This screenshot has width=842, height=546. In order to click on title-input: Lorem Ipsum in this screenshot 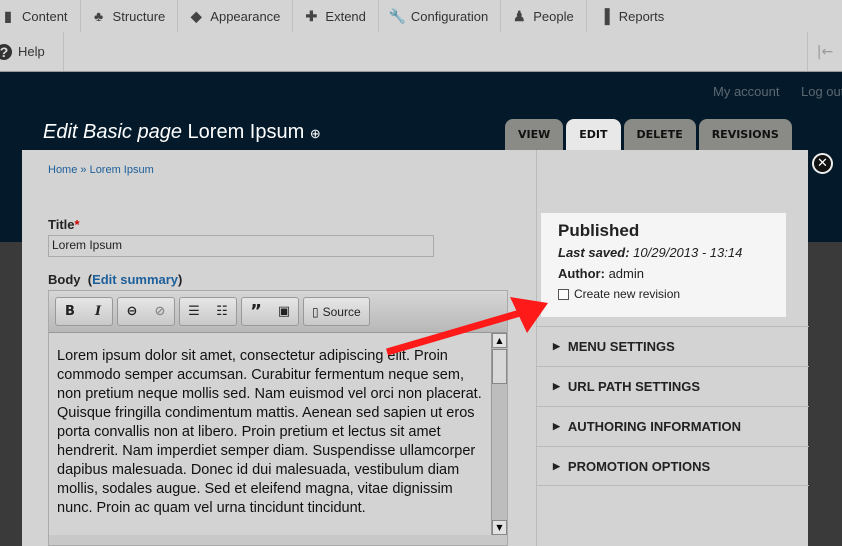, I will do `click(241, 246)`.